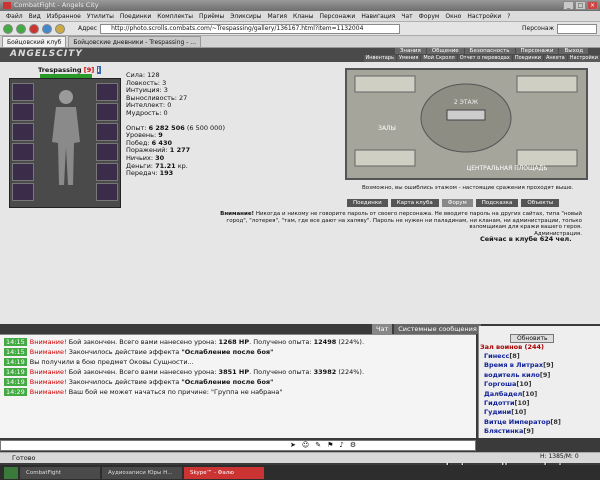 This screenshot has width=600, height=480. What do you see at coordinates (353, 445) in the screenshot?
I see `settings-icon: ⚙` at bounding box center [353, 445].